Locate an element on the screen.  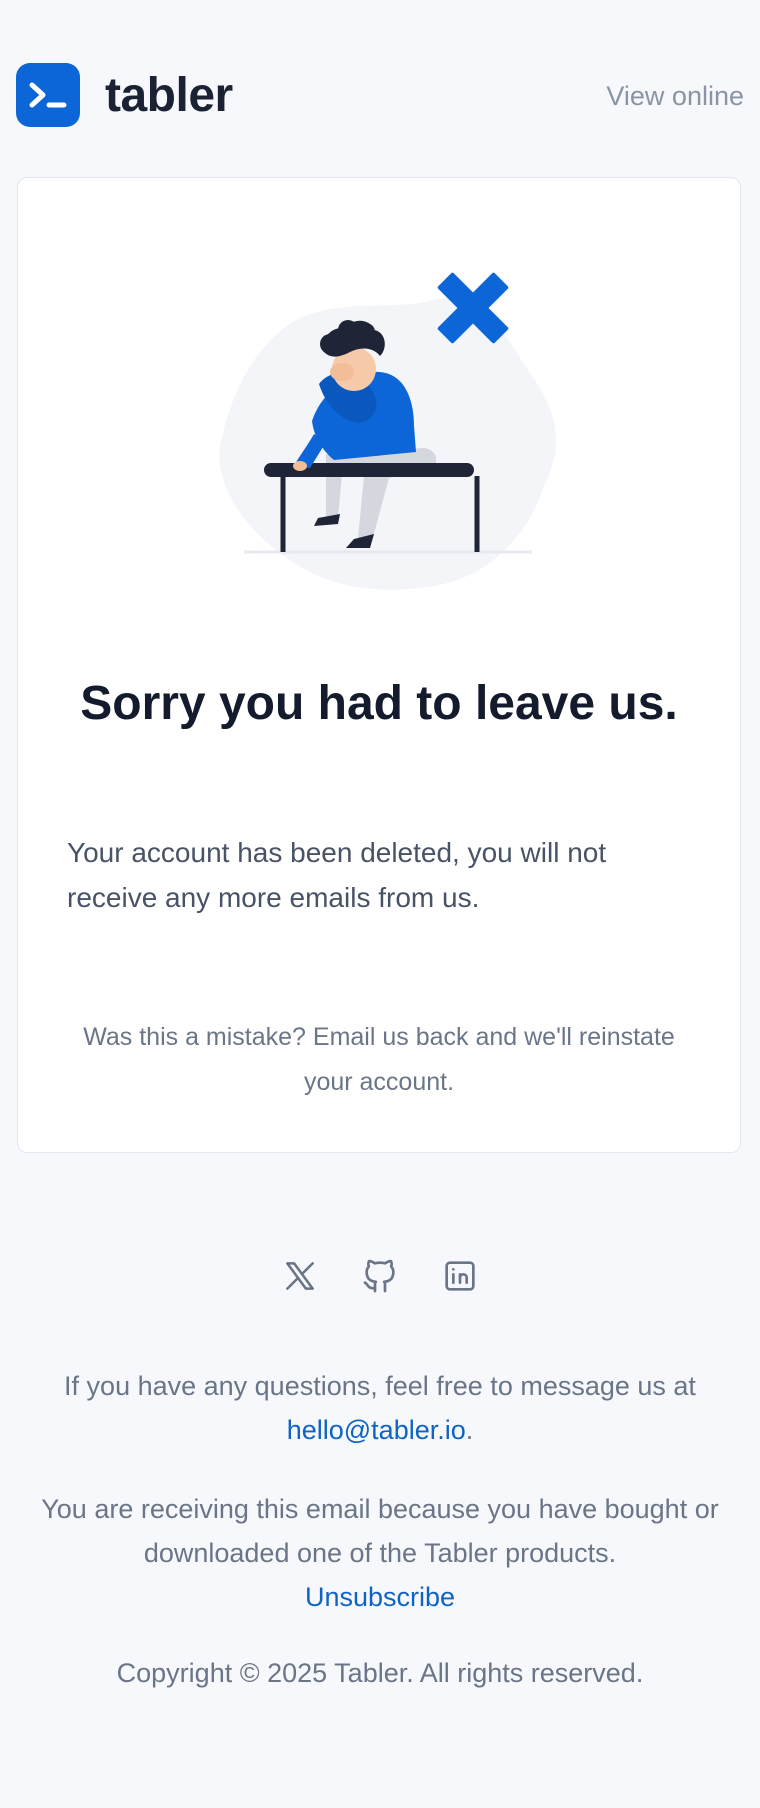
brand-name: tabler is located at coordinates (169, 95).